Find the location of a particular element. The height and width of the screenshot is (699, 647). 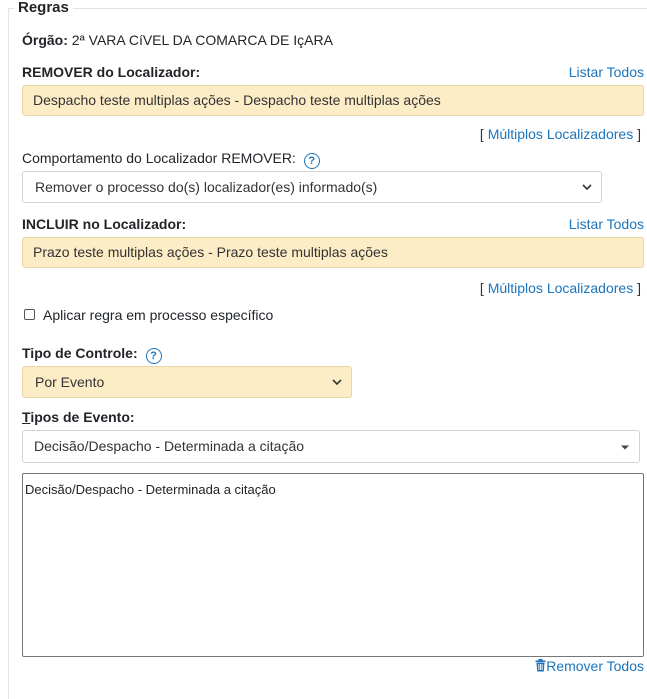

tipo-controle-help-icon: ? is located at coordinates (153, 356).